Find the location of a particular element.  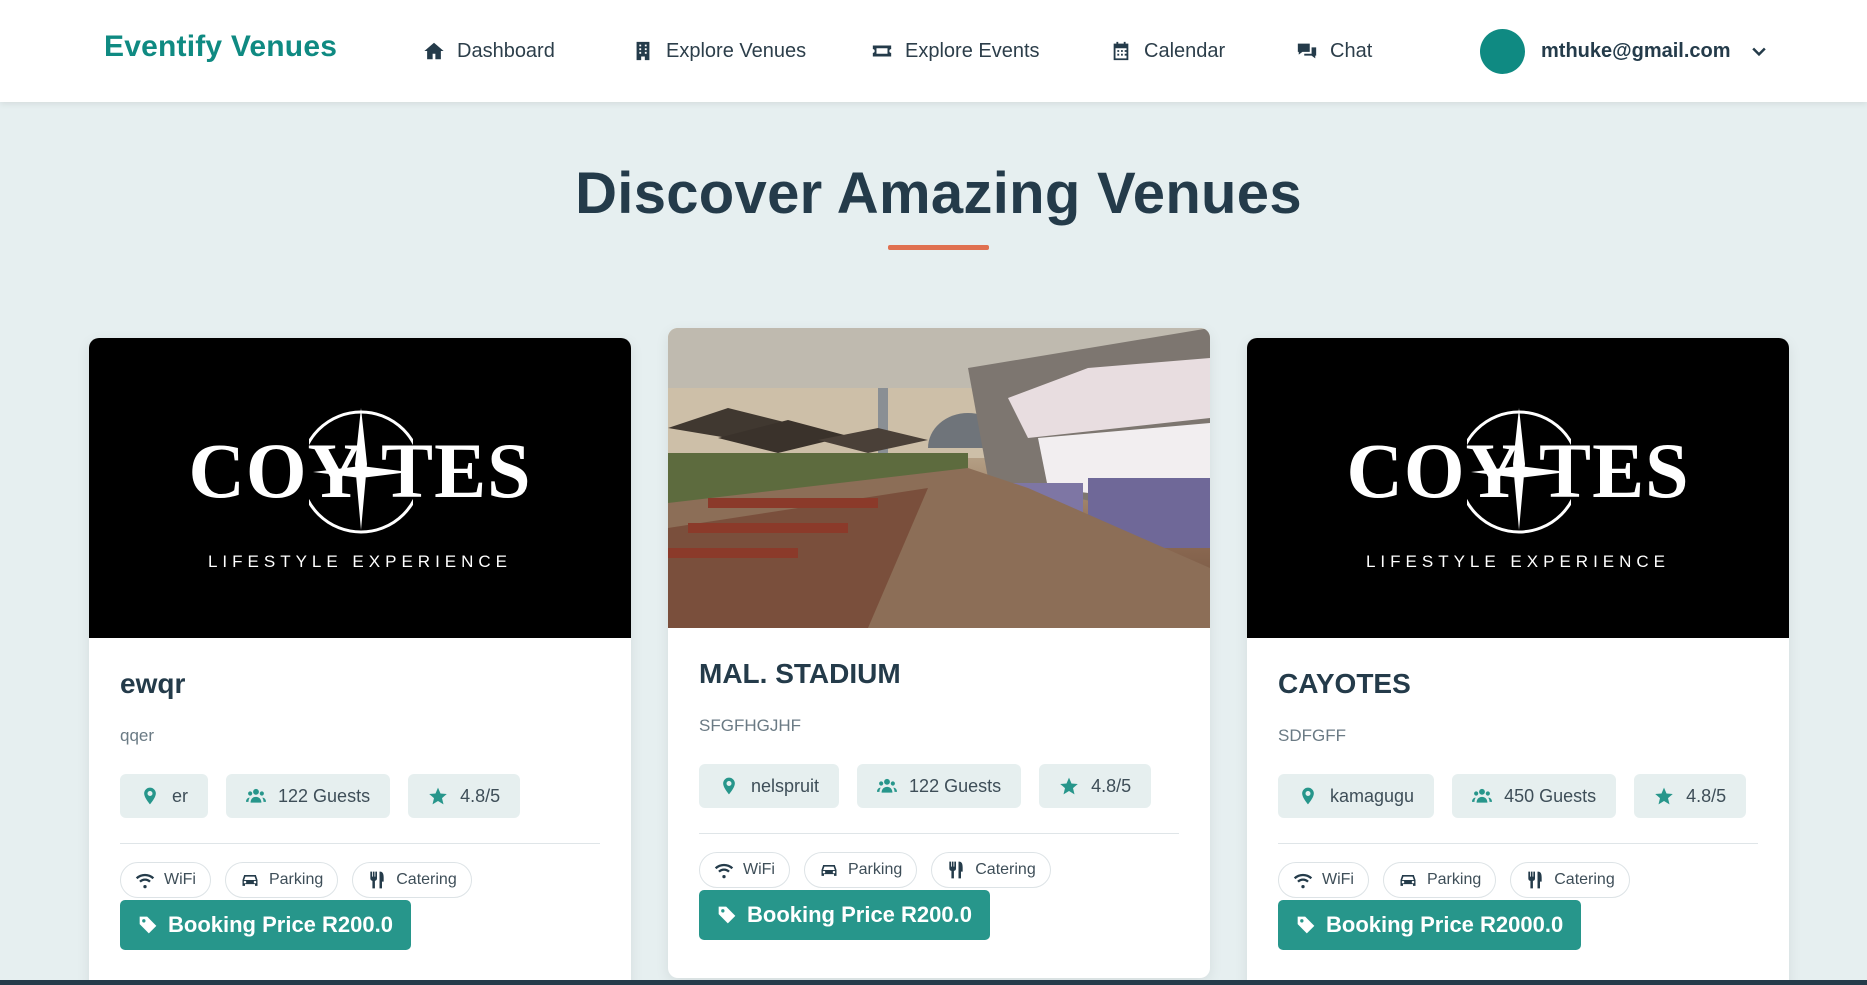

location-text: nelspruit is located at coordinates (785, 785).